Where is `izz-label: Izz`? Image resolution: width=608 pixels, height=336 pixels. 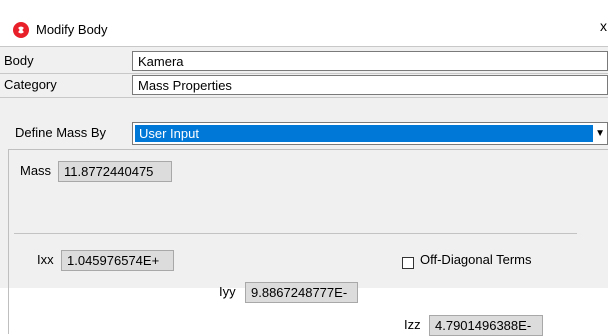
izz-label: Izz is located at coordinates (412, 324).